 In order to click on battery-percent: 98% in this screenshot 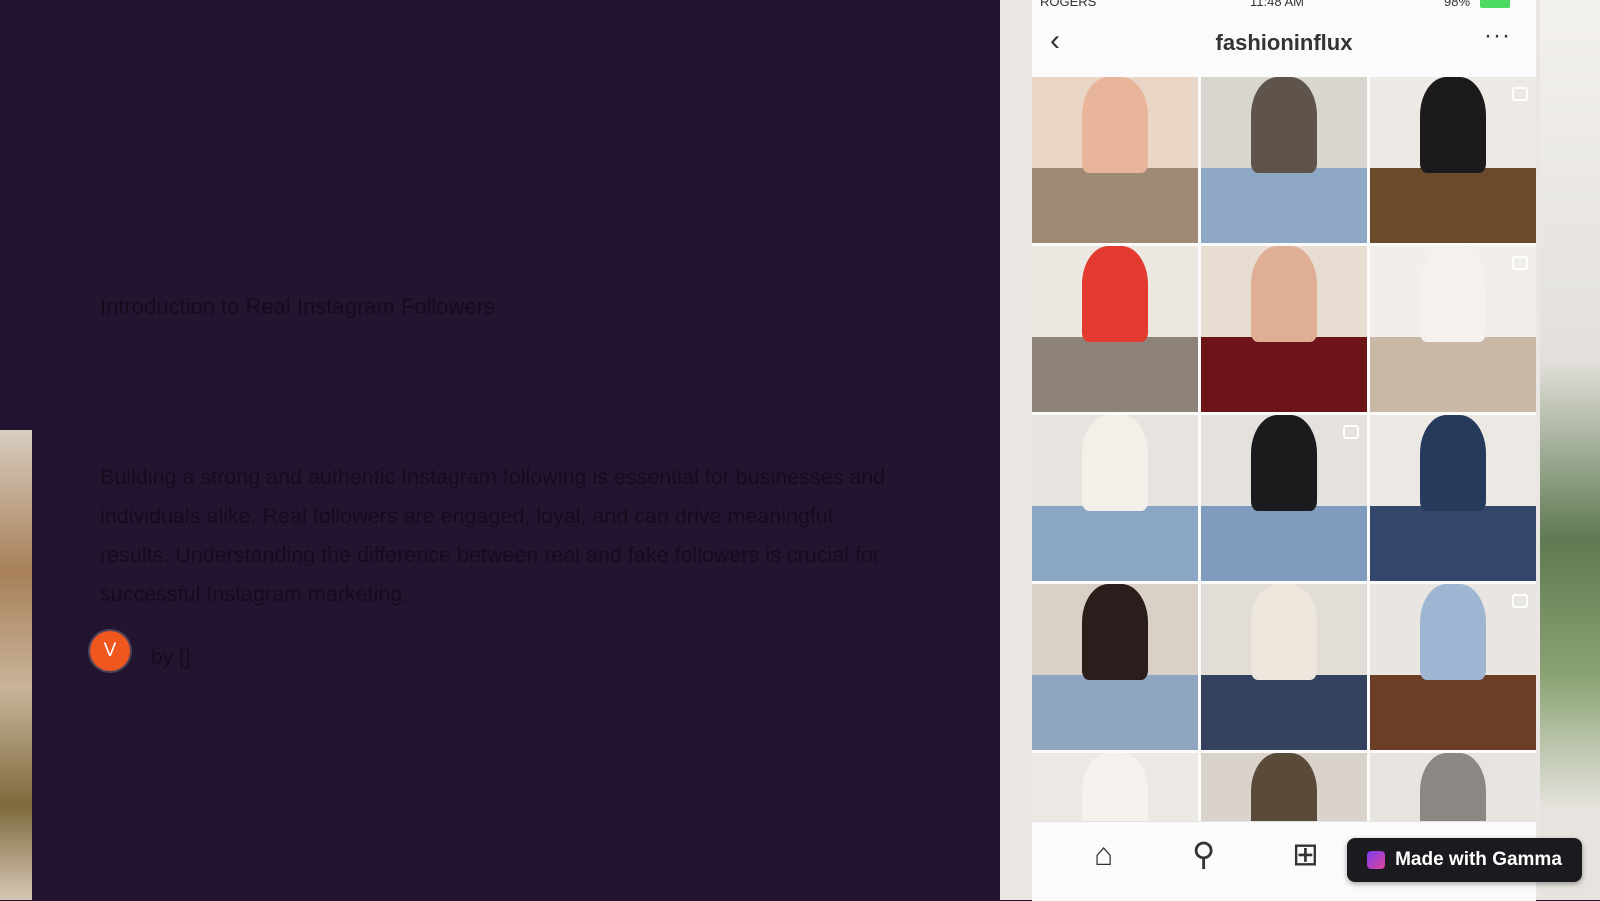, I will do `click(1457, 4)`.